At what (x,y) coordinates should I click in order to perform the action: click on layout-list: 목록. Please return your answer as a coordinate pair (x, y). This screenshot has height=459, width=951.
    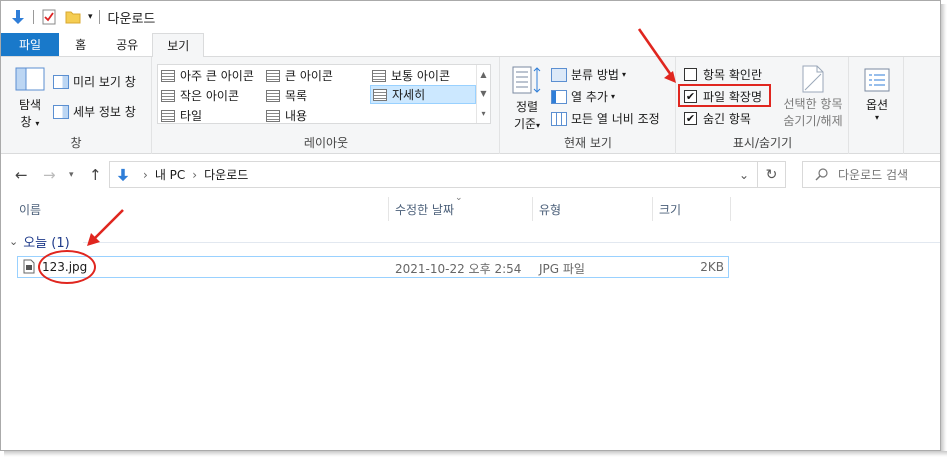
    Looking at the image, I should click on (286, 95).